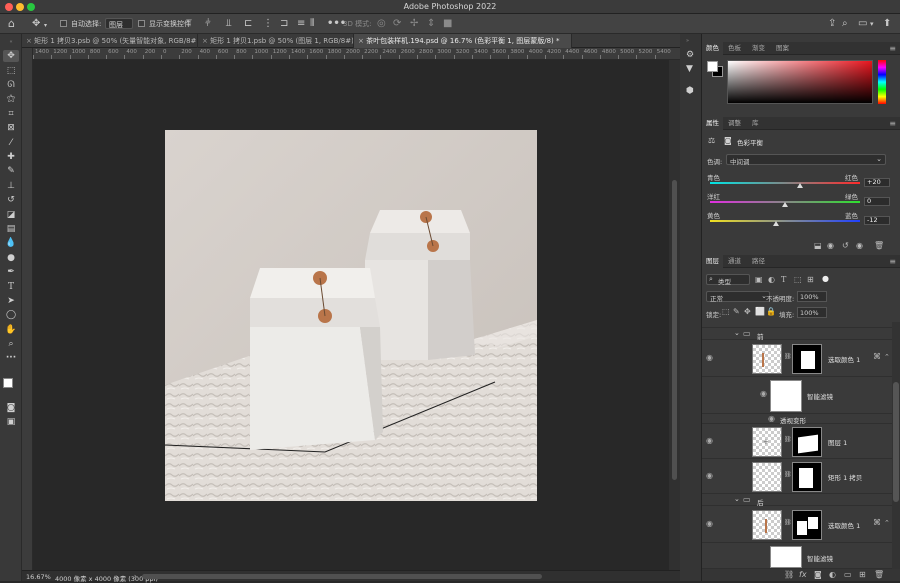  What do you see at coordinates (208, 23) in the screenshot?
I see `align-vcenter-icon: ⫩` at bounding box center [208, 23].